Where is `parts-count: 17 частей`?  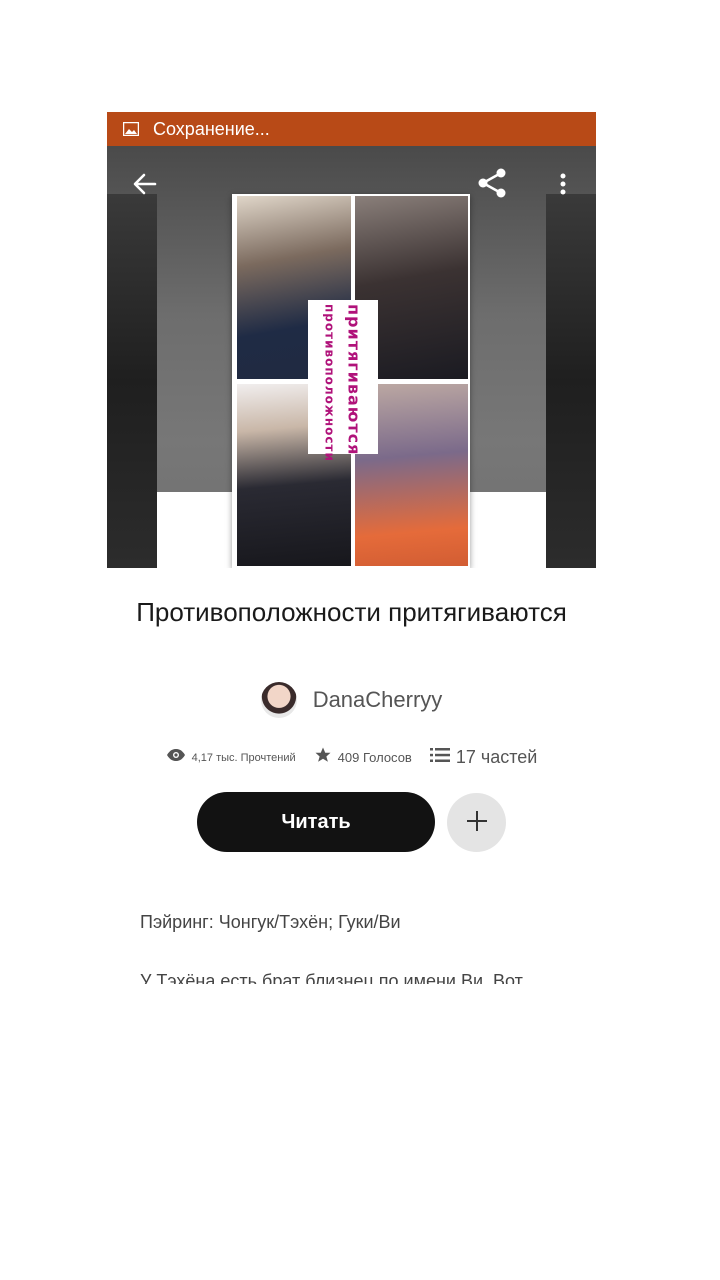
parts-count: 17 частей is located at coordinates (497, 757).